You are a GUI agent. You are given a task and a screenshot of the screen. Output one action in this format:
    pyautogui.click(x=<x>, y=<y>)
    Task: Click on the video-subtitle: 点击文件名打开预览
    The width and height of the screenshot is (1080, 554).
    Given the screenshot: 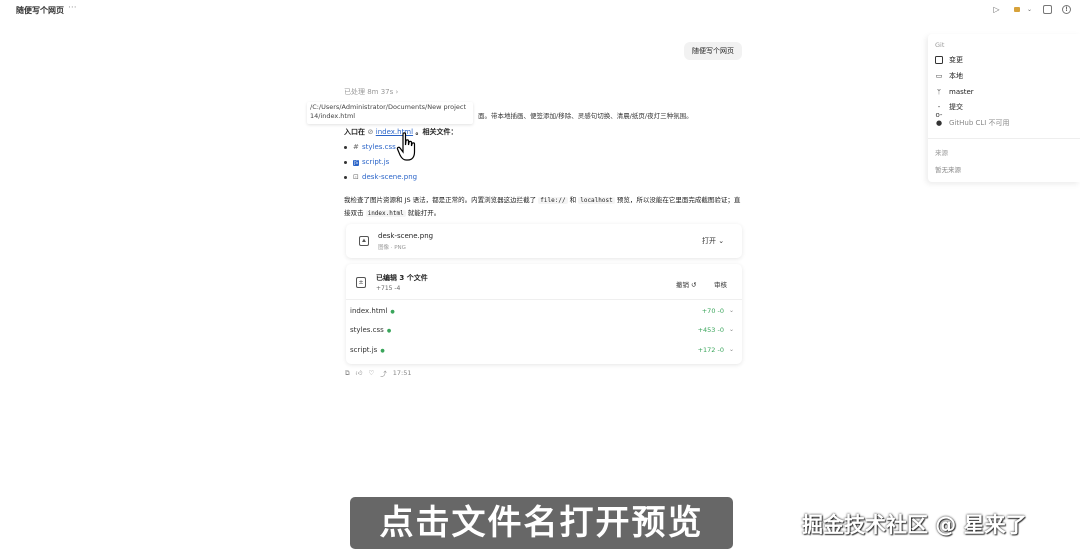 What is the action you would take?
    pyautogui.click(x=541, y=523)
    